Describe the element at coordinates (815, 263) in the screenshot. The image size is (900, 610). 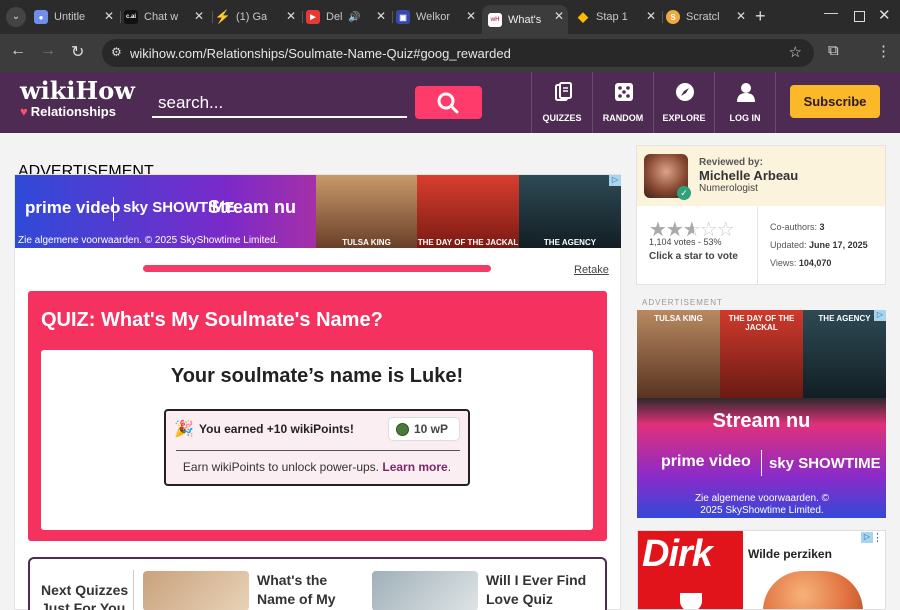
I see `views-value: 104,070` at that location.